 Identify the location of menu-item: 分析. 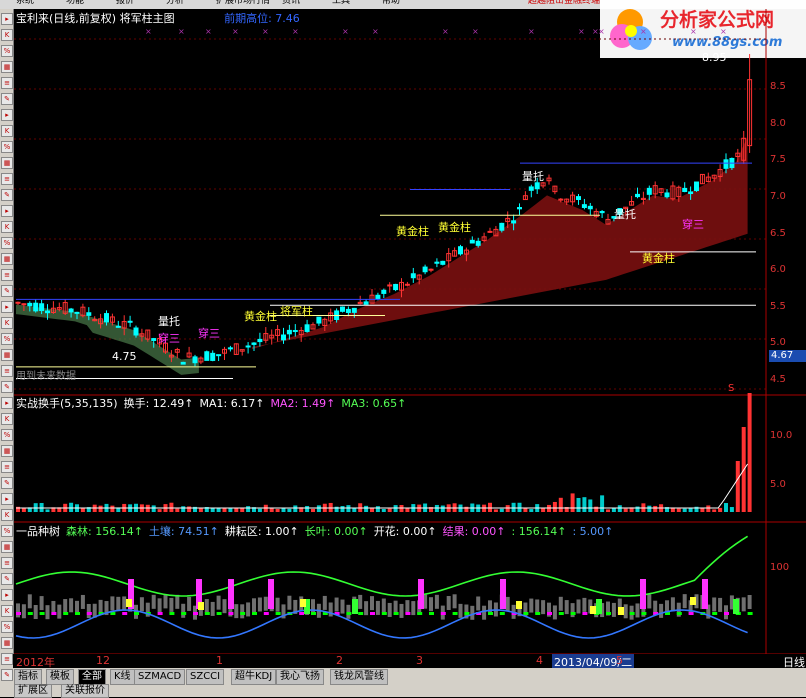
(175, 3).